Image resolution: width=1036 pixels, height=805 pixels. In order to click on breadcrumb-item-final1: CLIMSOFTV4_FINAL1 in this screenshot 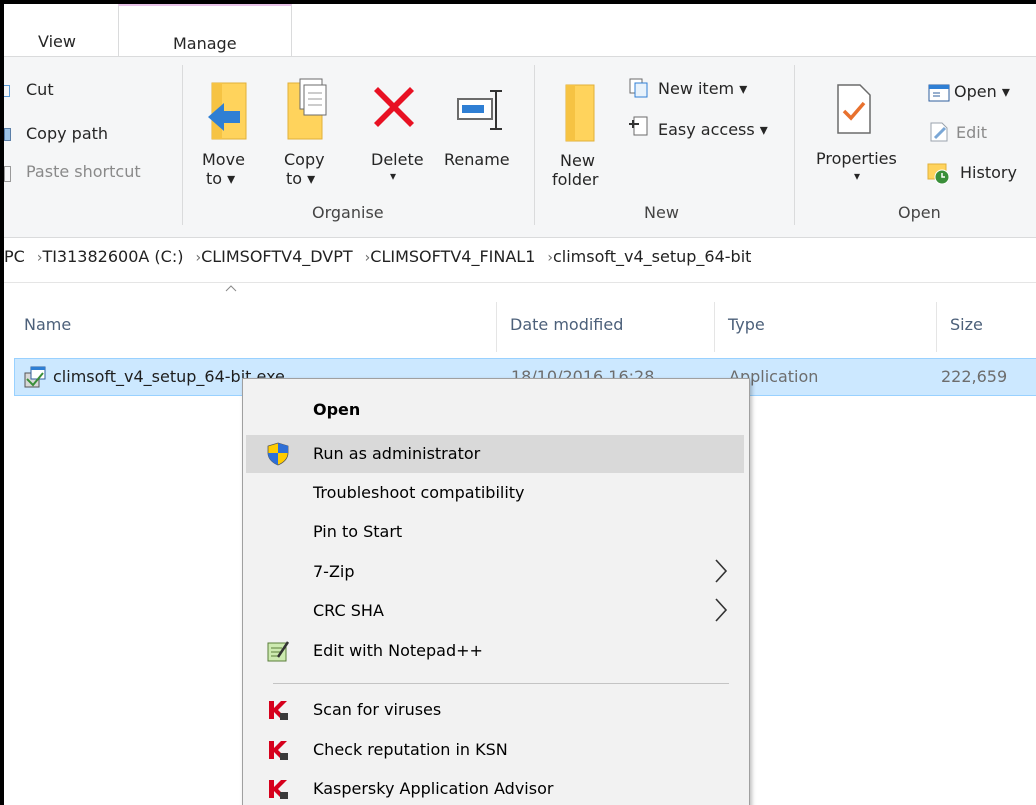, I will do `click(452, 256)`.